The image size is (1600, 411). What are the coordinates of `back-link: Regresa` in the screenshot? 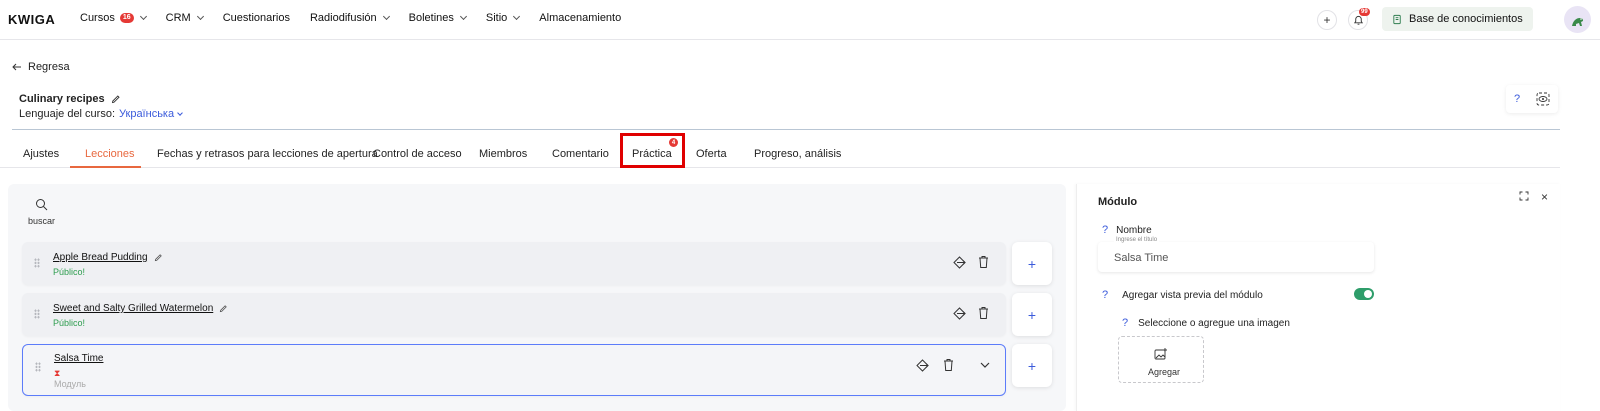 It's located at (41, 67).